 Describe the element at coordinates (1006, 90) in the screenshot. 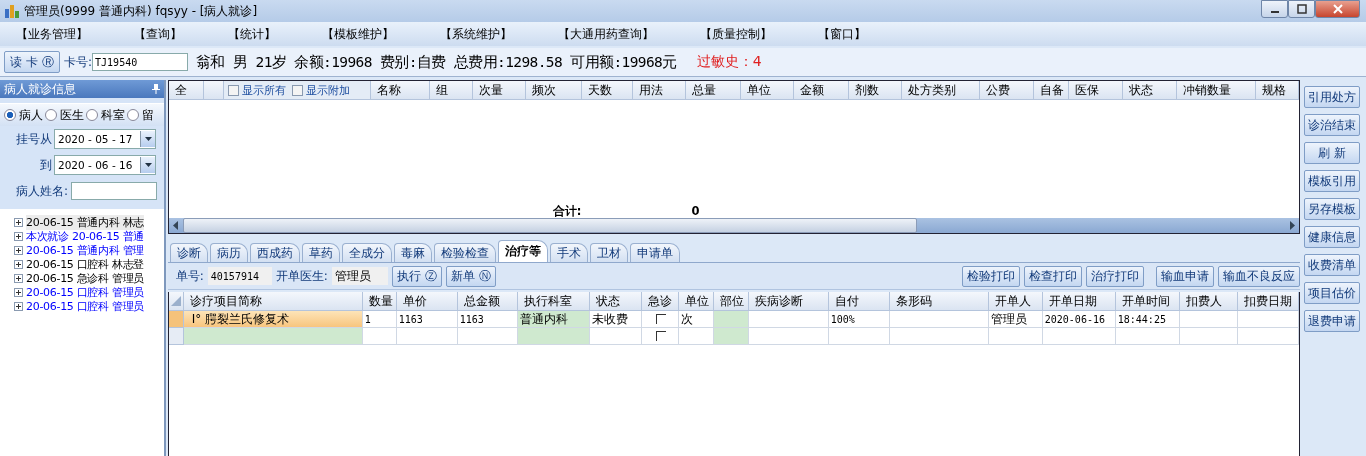

I see `column-header: 公费` at that location.